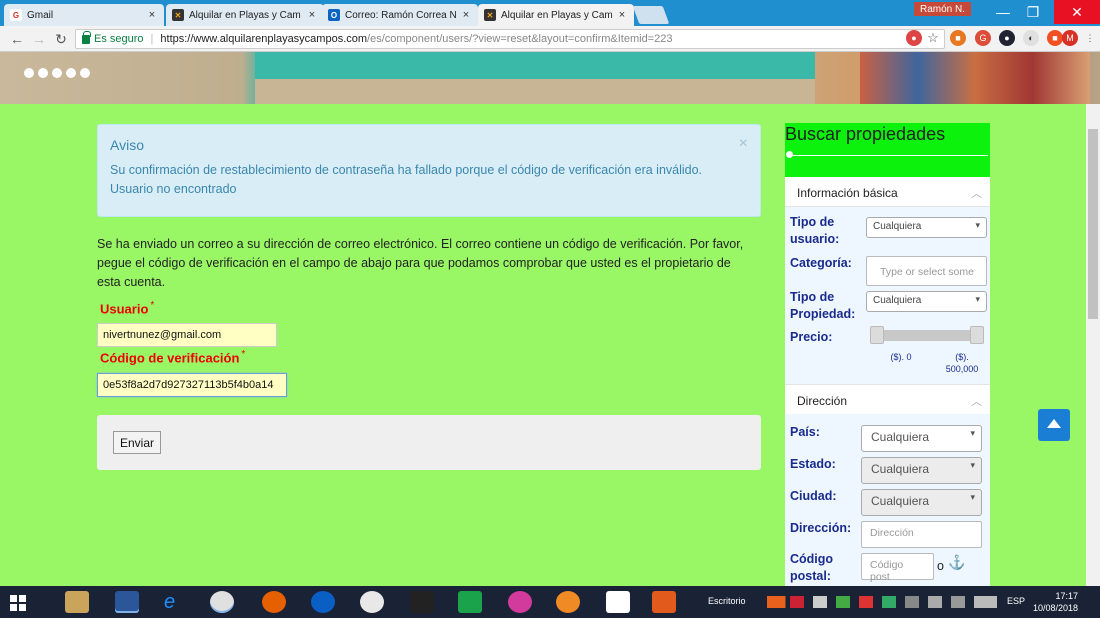 Image resolution: width=1100 pixels, height=618 pixels. I want to click on estado-select: Cualquiera, so click(921, 470).